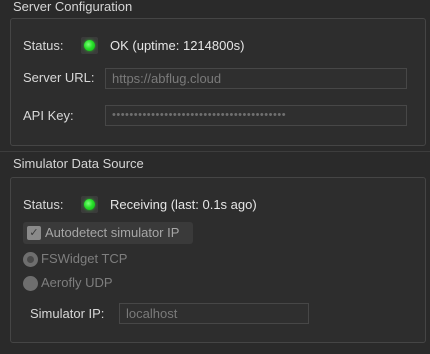 This screenshot has height=354, width=430. I want to click on server-status-text: OK (uptime: 1214800s), so click(177, 45).